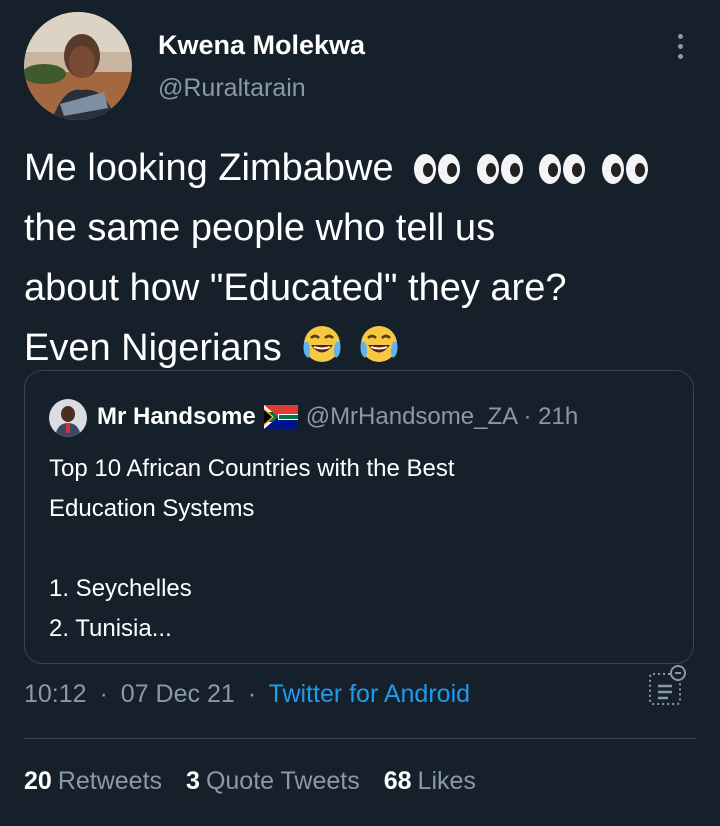  I want to click on eyes-emoji-group, so click(532, 168).